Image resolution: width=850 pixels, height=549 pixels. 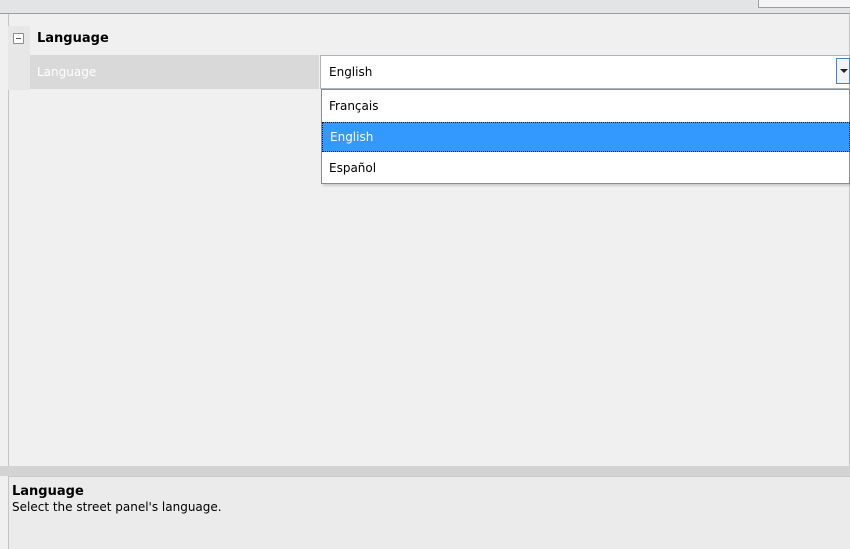 I want to click on property-row-language: Language English, so click(x=440, y=72).